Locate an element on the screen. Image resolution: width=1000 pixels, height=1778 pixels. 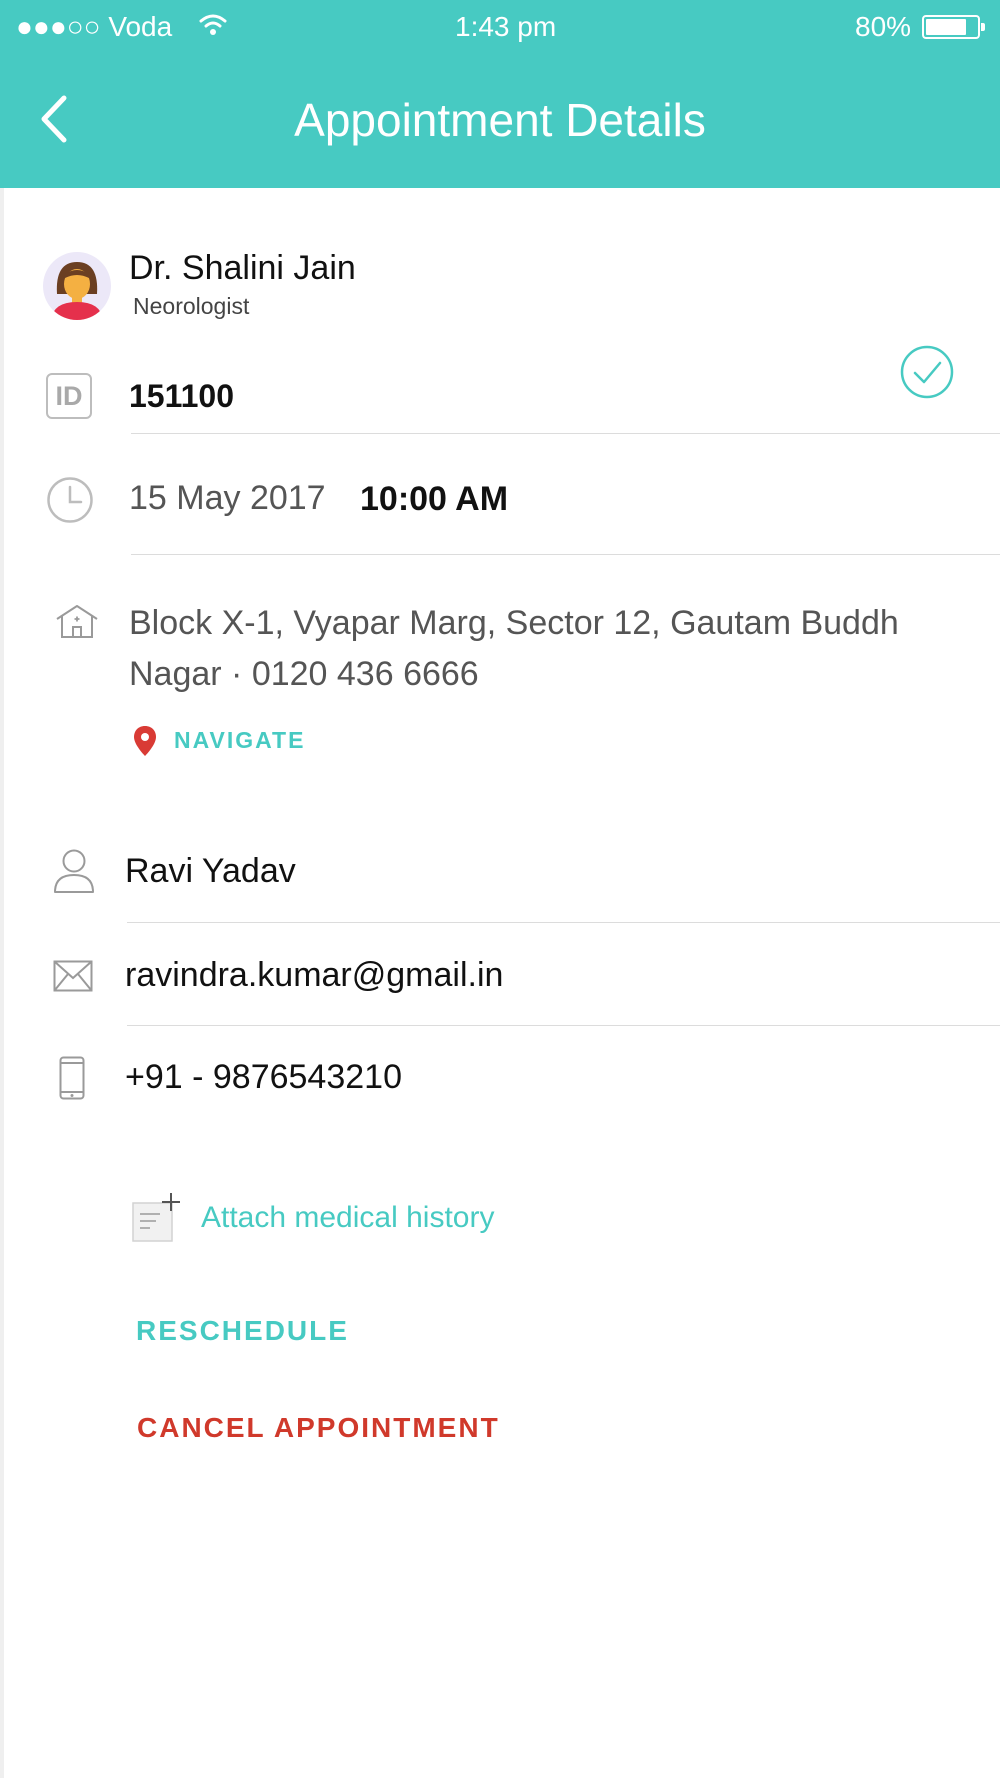
battery-percent: 80% is located at coordinates (883, 26).